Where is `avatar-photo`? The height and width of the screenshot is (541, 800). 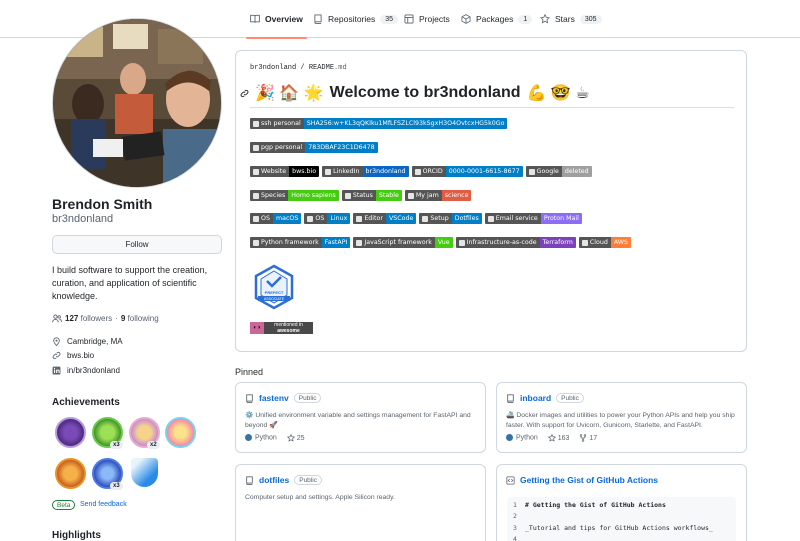 avatar-photo is located at coordinates (137, 103).